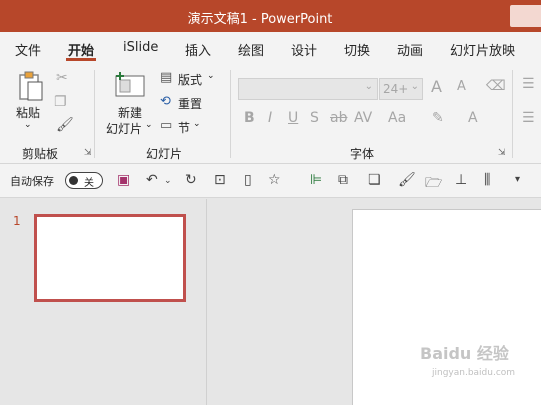  I want to click on brush-icon: 🖌, so click(407, 180).